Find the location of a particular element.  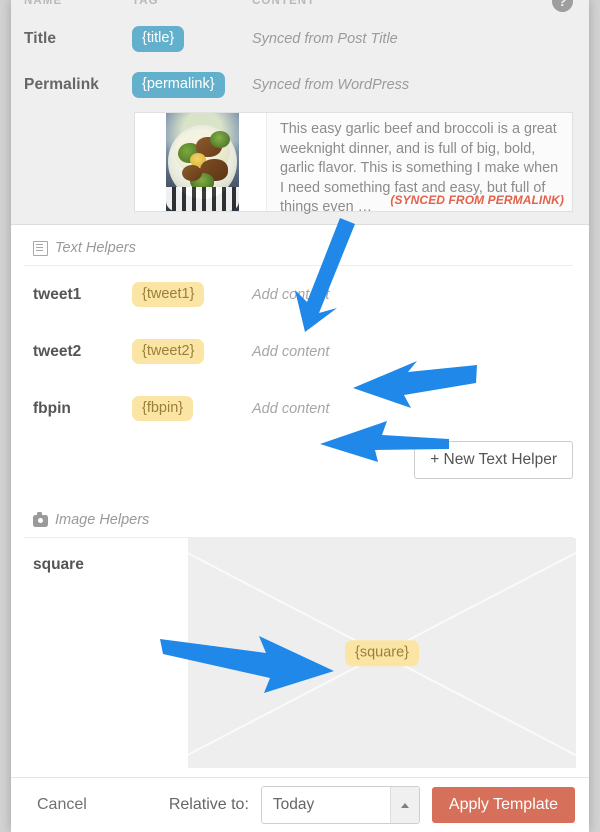

row-tag-cell: {permalink} is located at coordinates (192, 85).